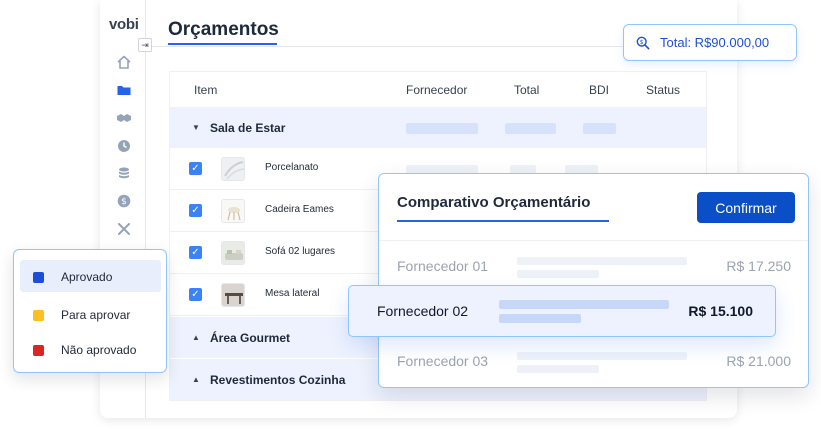 The height and width of the screenshot is (429, 821). What do you see at coordinates (562, 311) in the screenshot?
I see `selected-supplier-row: Fornecedor 02 R$ 15.100` at bounding box center [562, 311].